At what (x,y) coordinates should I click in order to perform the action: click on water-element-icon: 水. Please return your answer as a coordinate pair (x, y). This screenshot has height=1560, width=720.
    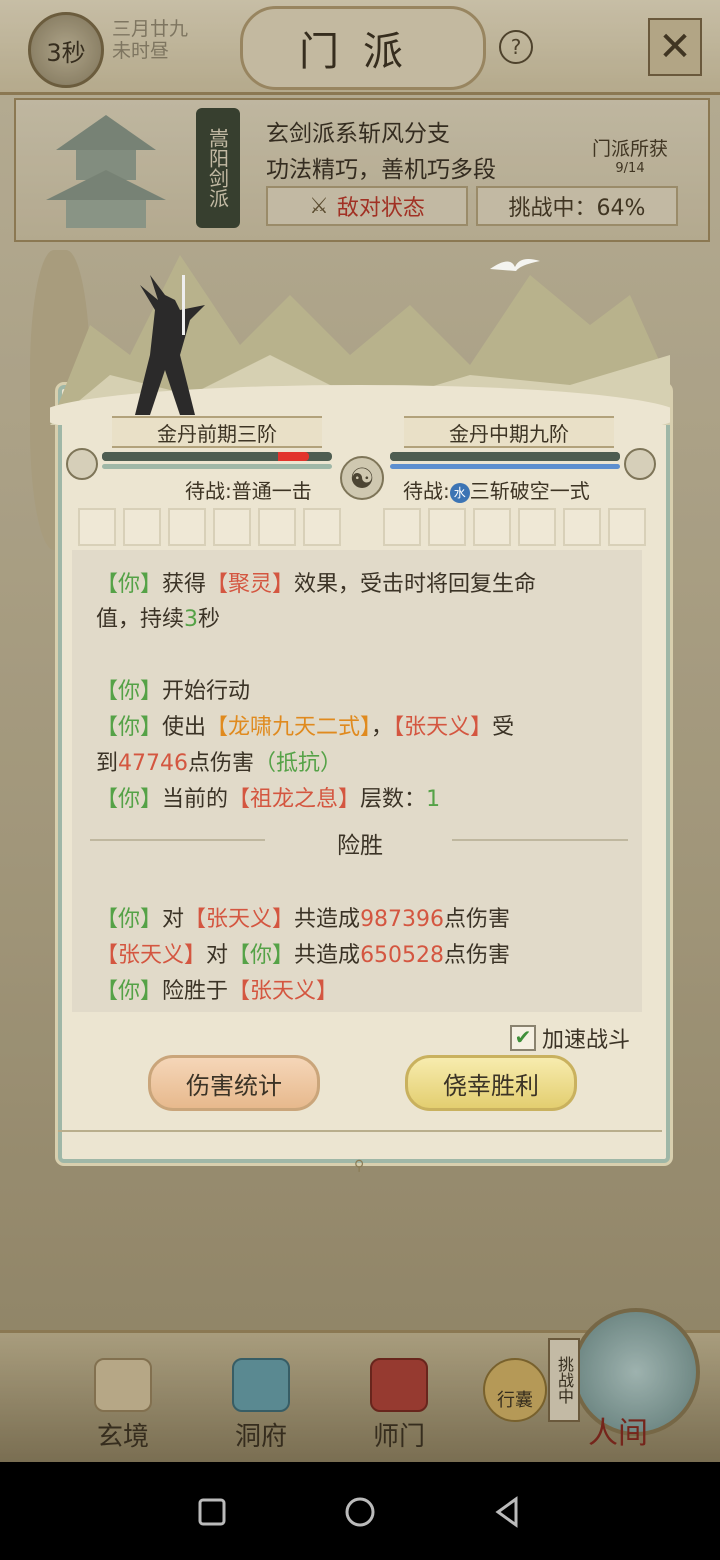
    Looking at the image, I should click on (459, 492).